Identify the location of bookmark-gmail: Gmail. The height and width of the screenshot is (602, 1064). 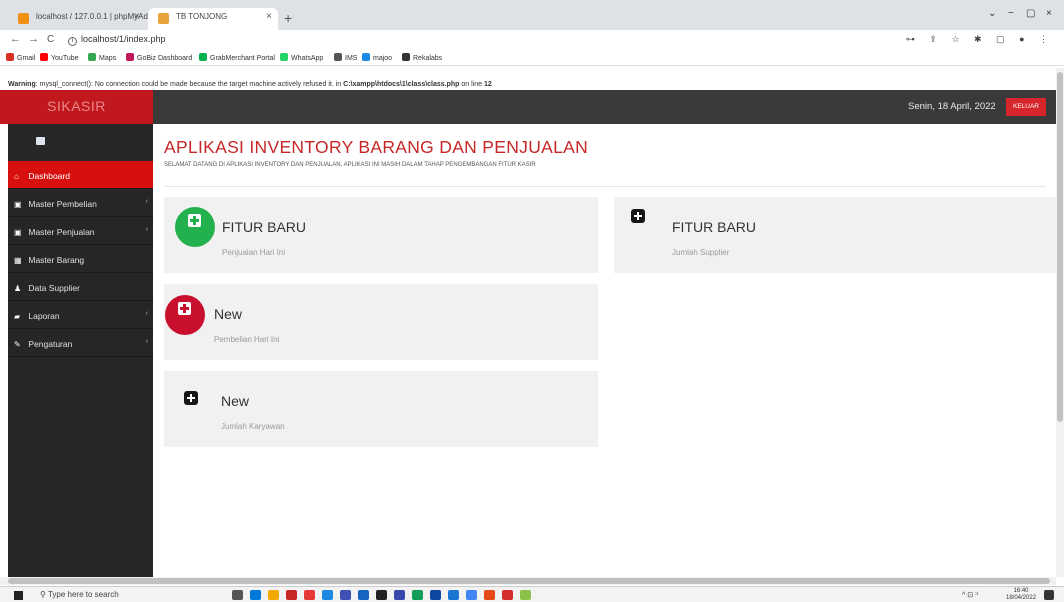
(20, 57).